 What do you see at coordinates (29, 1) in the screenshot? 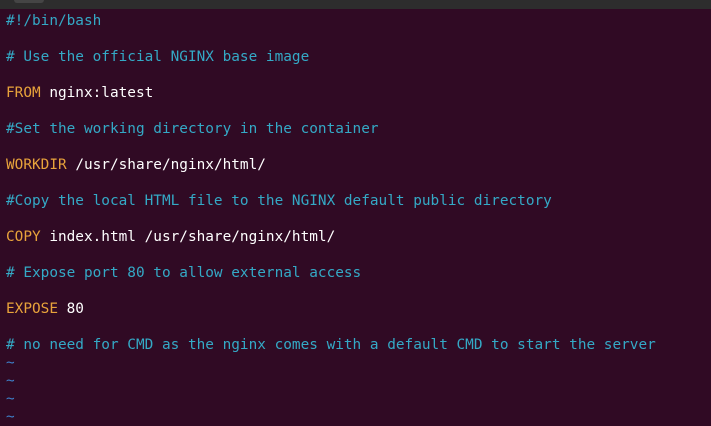
I see `window-tab-handle` at bounding box center [29, 1].